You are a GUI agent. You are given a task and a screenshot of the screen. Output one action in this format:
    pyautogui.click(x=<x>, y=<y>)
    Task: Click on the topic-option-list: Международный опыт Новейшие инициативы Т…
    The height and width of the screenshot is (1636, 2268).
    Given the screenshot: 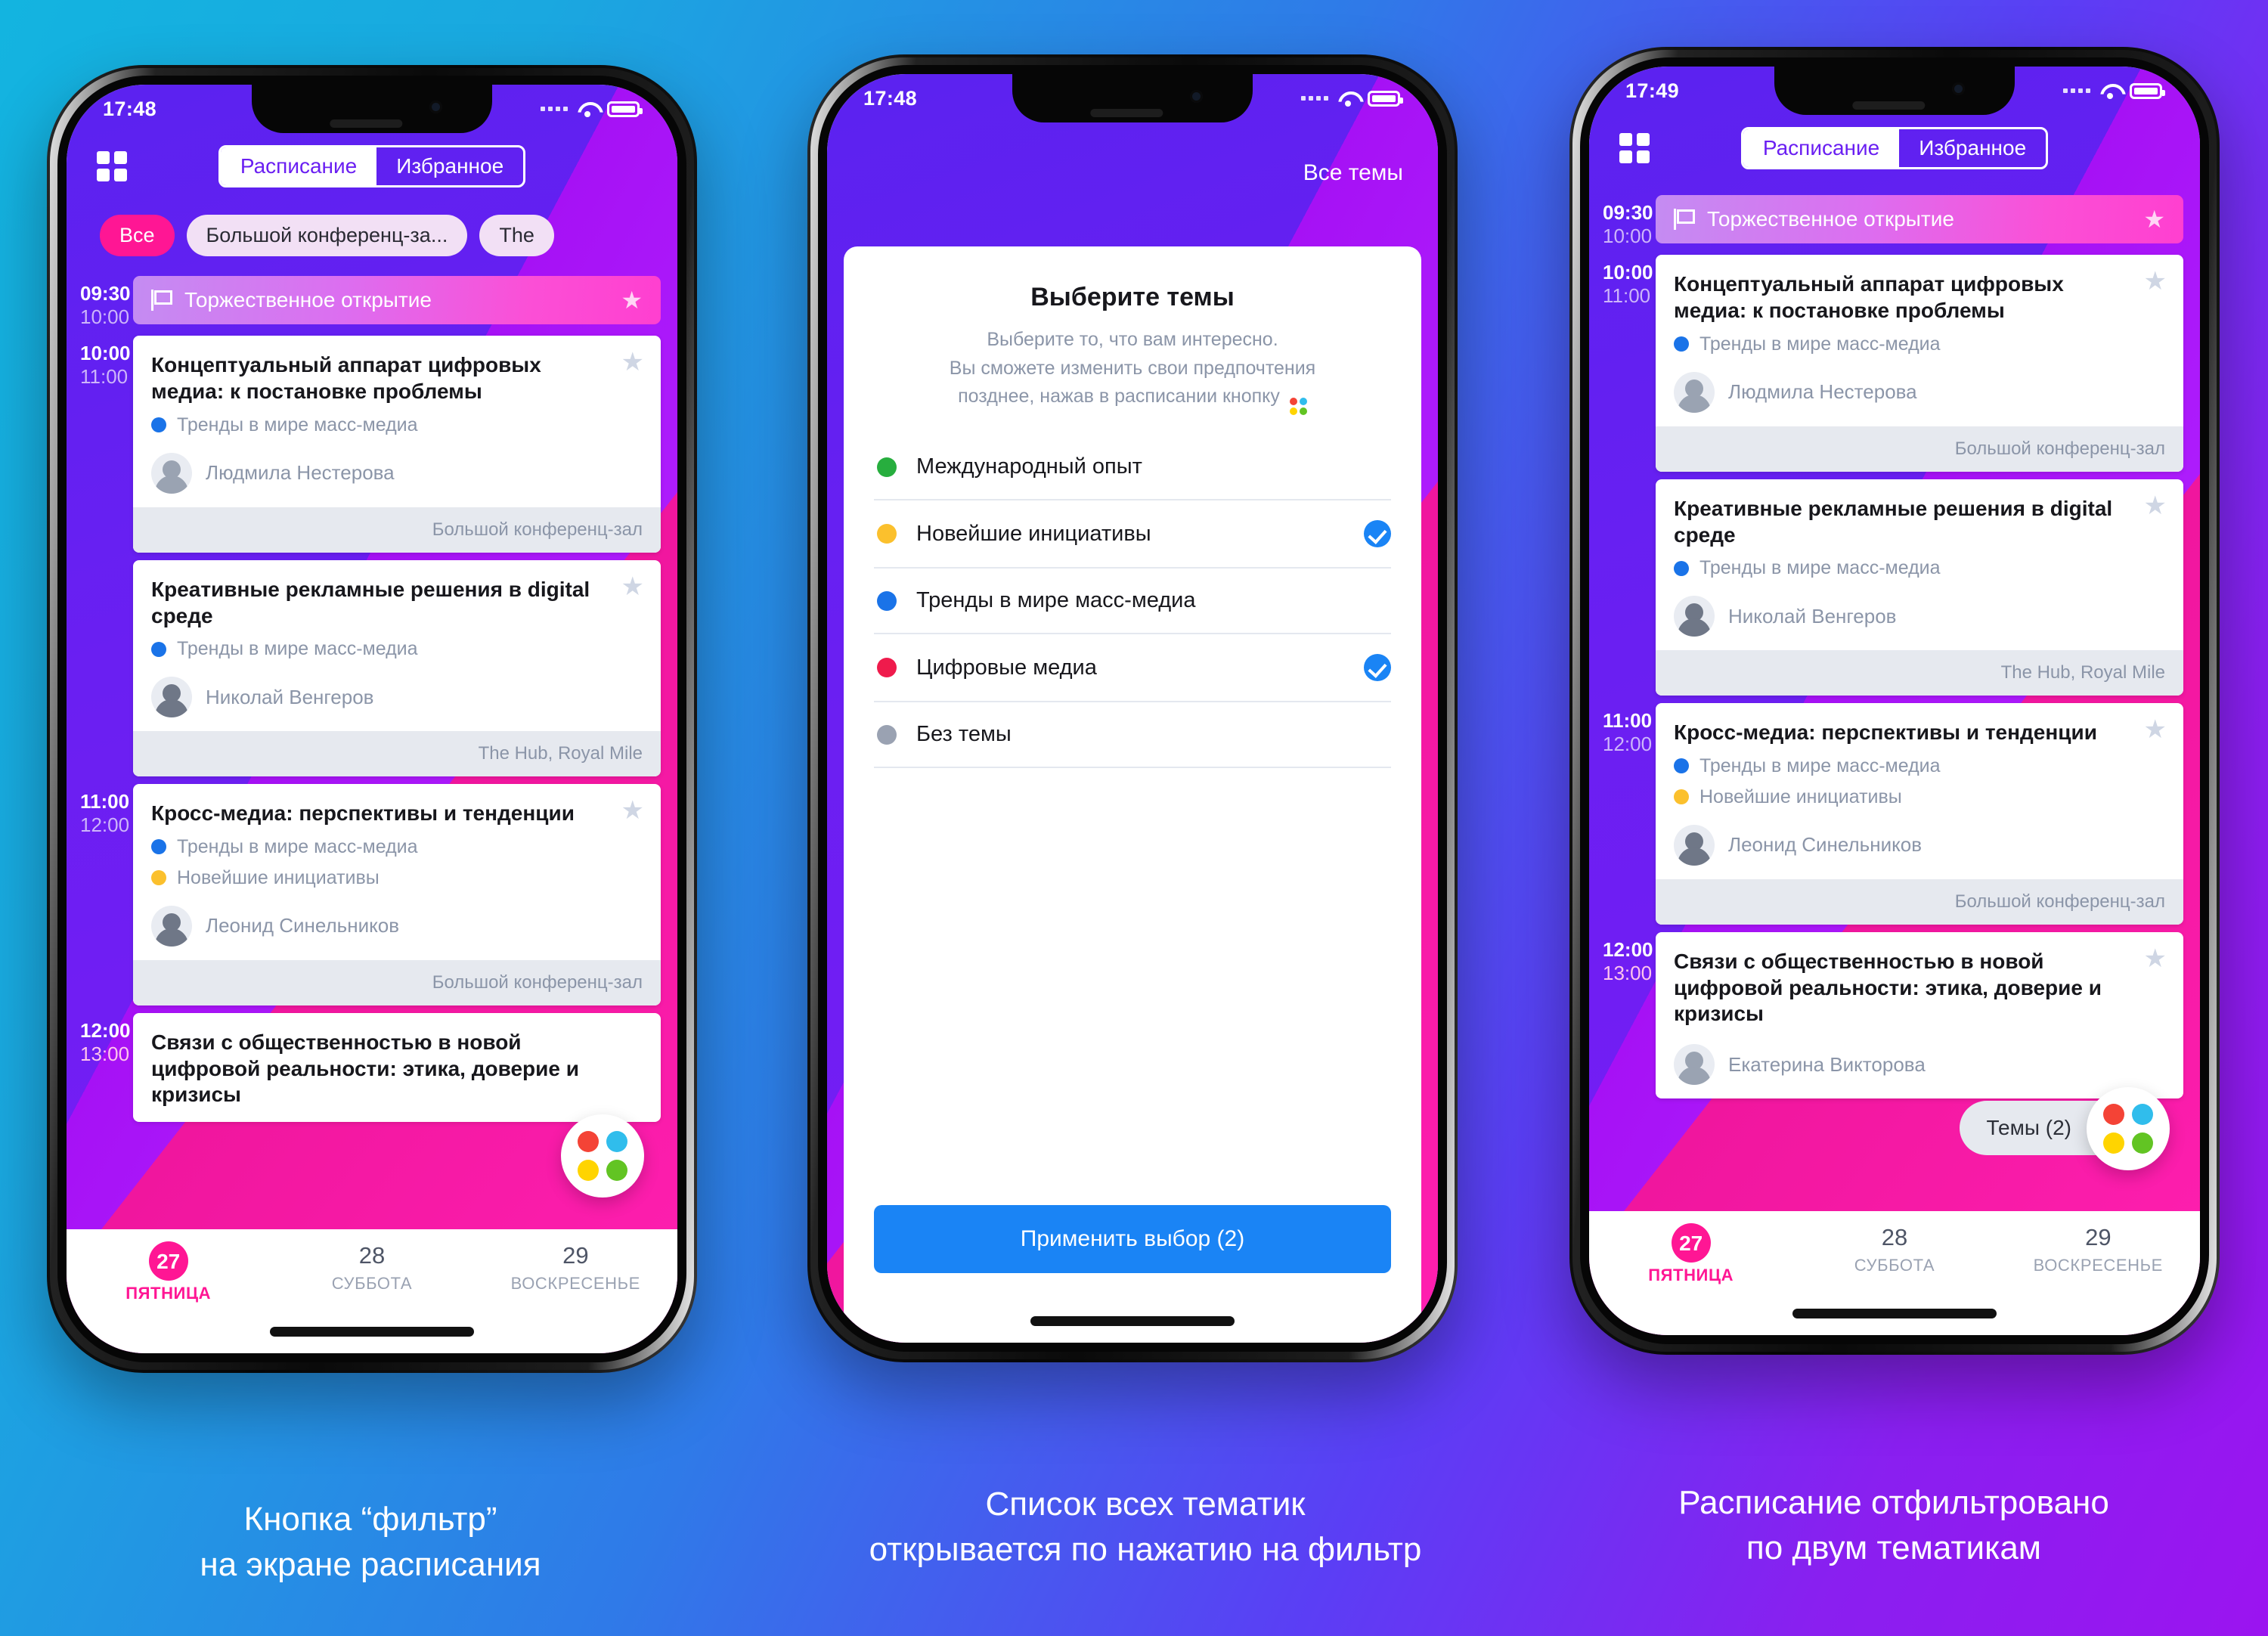 What is the action you would take?
    pyautogui.click(x=1132, y=591)
    